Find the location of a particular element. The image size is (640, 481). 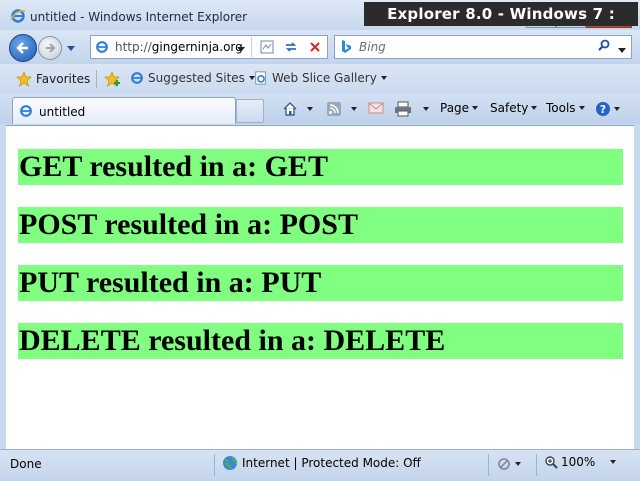

forward-arrow-icon is located at coordinates (51, 48).